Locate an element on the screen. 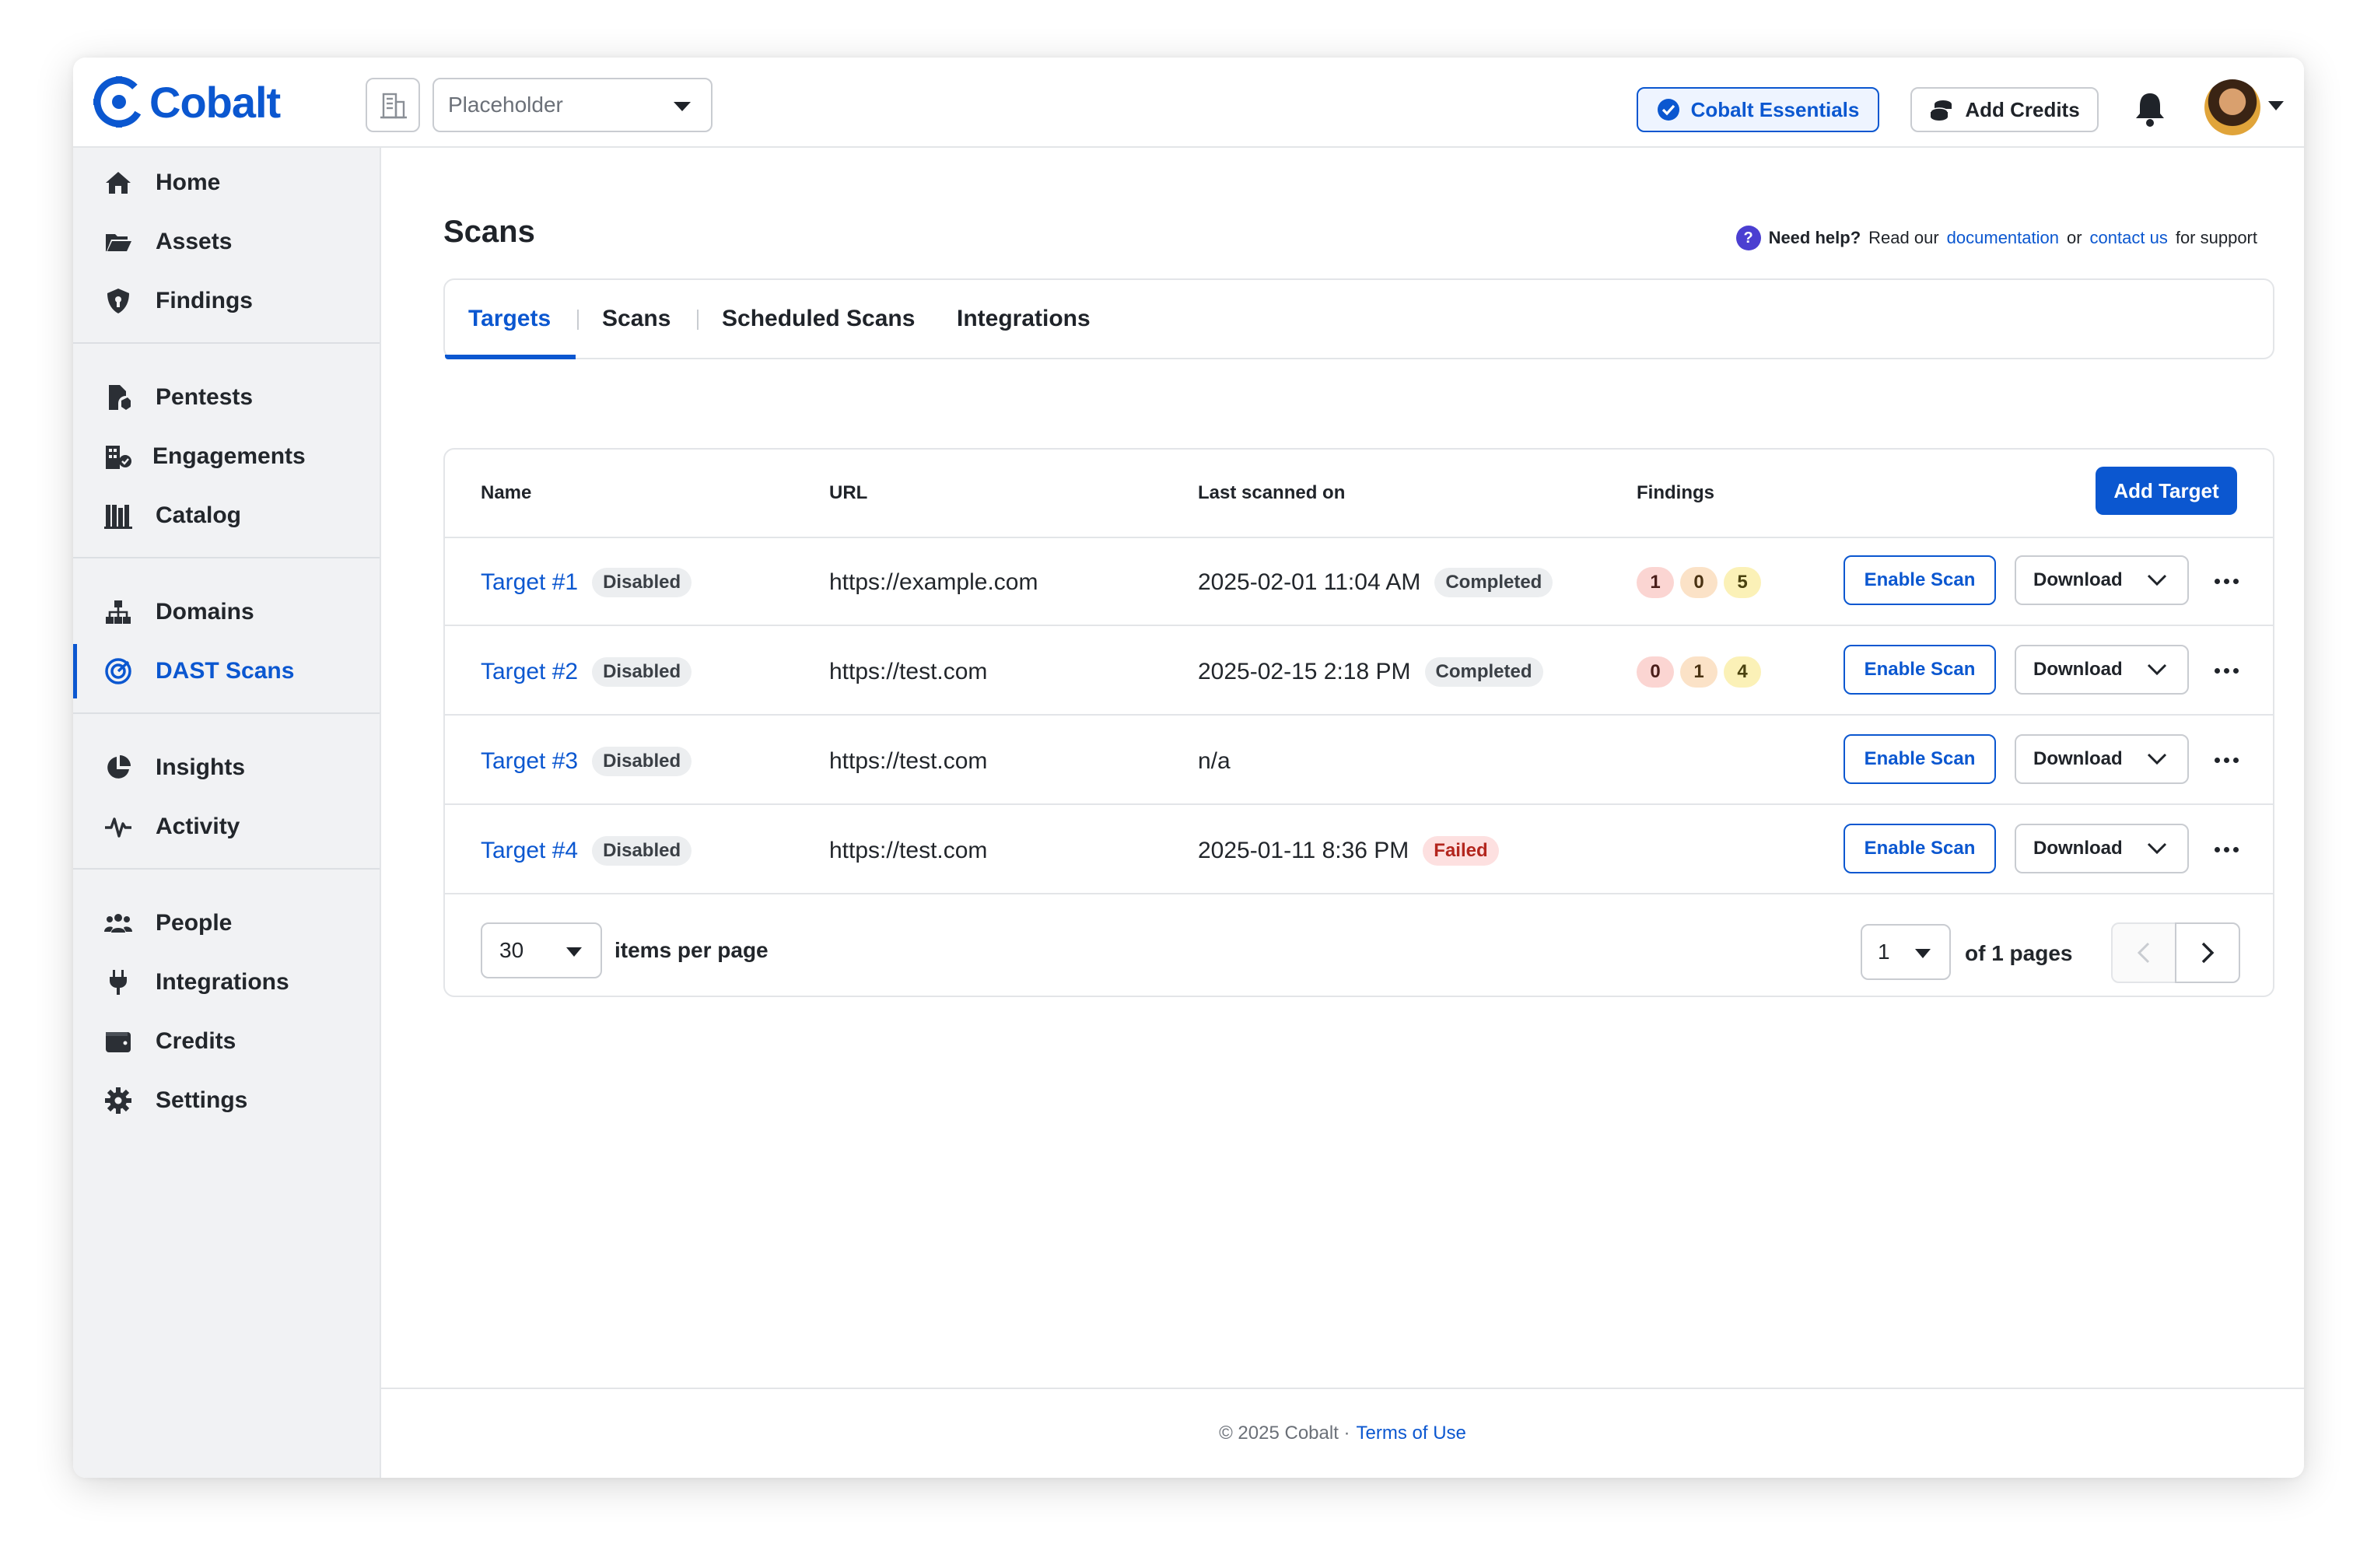 This screenshot has height=1568, width=2360. target-link: Target #3 is located at coordinates (529, 762).